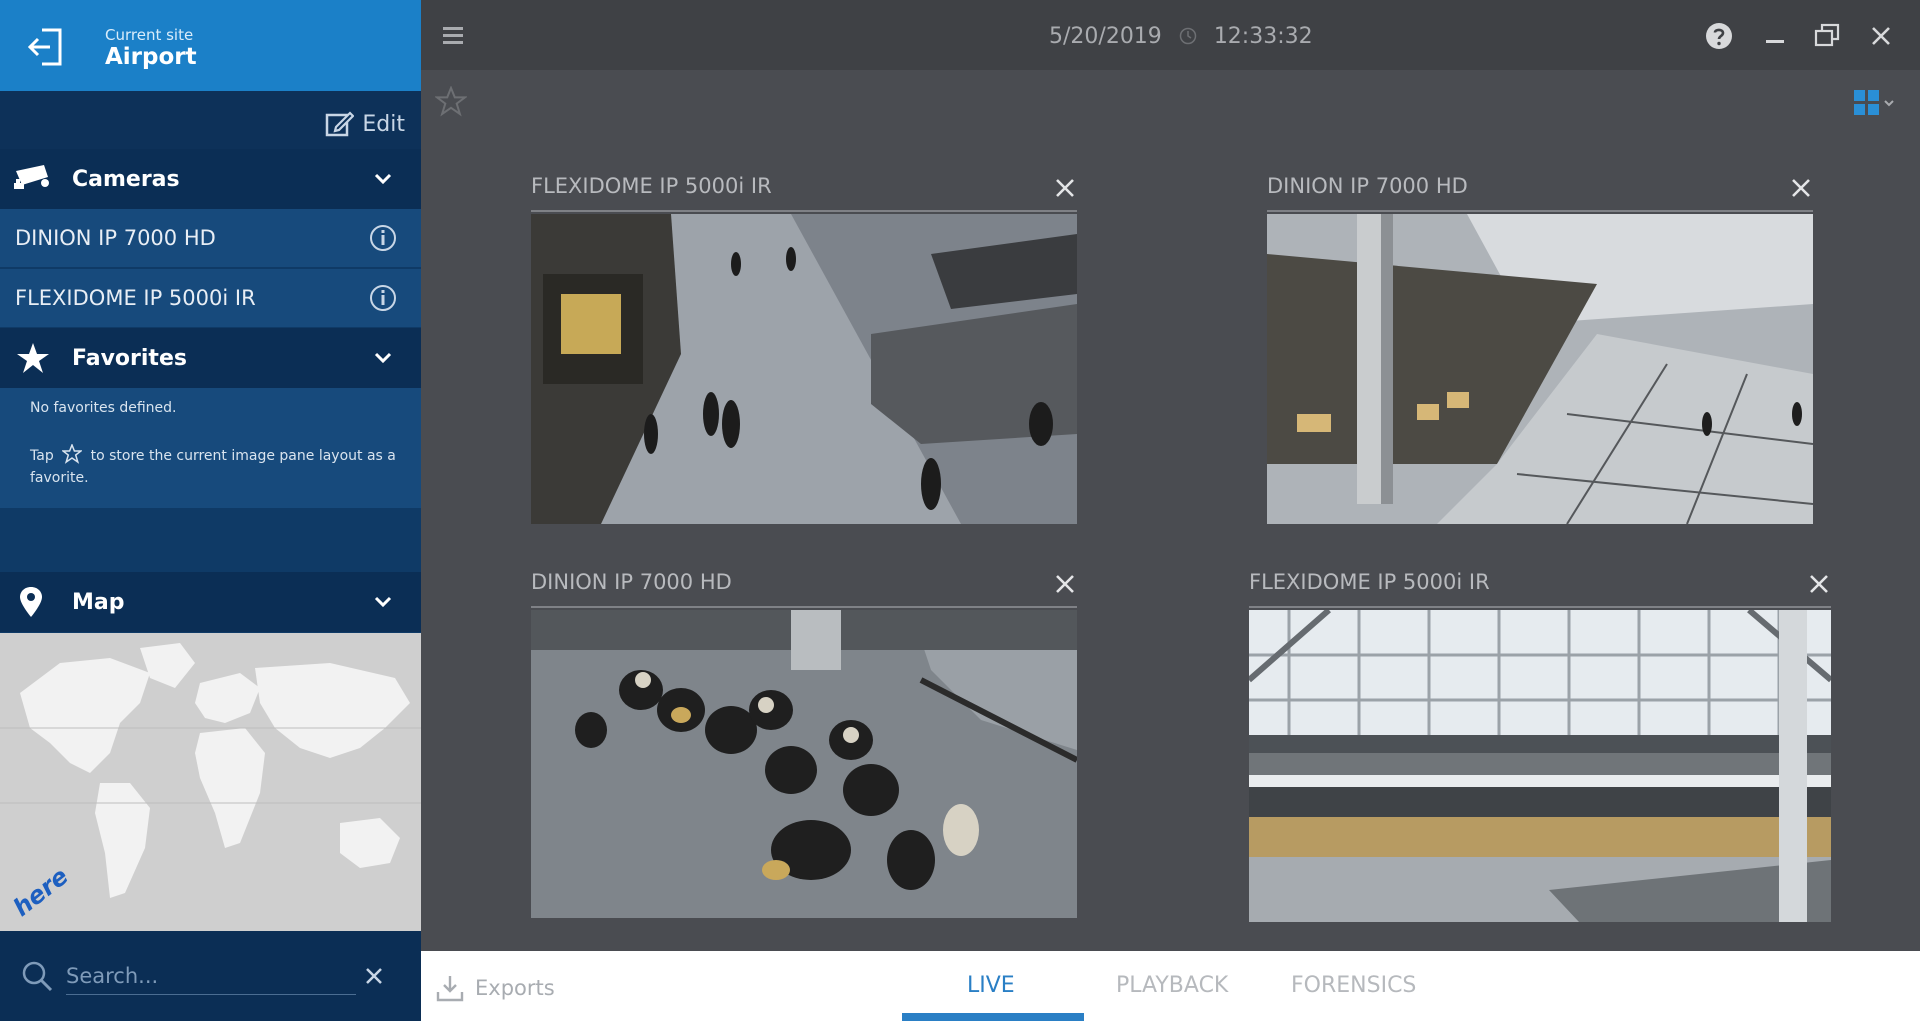  What do you see at coordinates (1188, 36) in the screenshot?
I see `clock-icon` at bounding box center [1188, 36].